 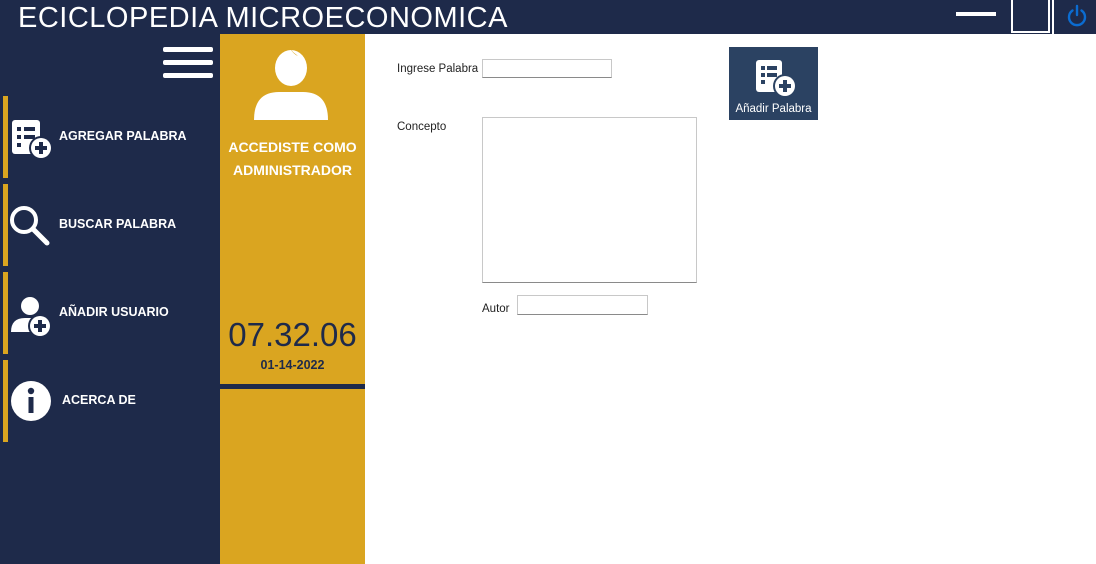 I want to click on sidebar-item-label: BUSCAR PALABRA, so click(x=118, y=224).